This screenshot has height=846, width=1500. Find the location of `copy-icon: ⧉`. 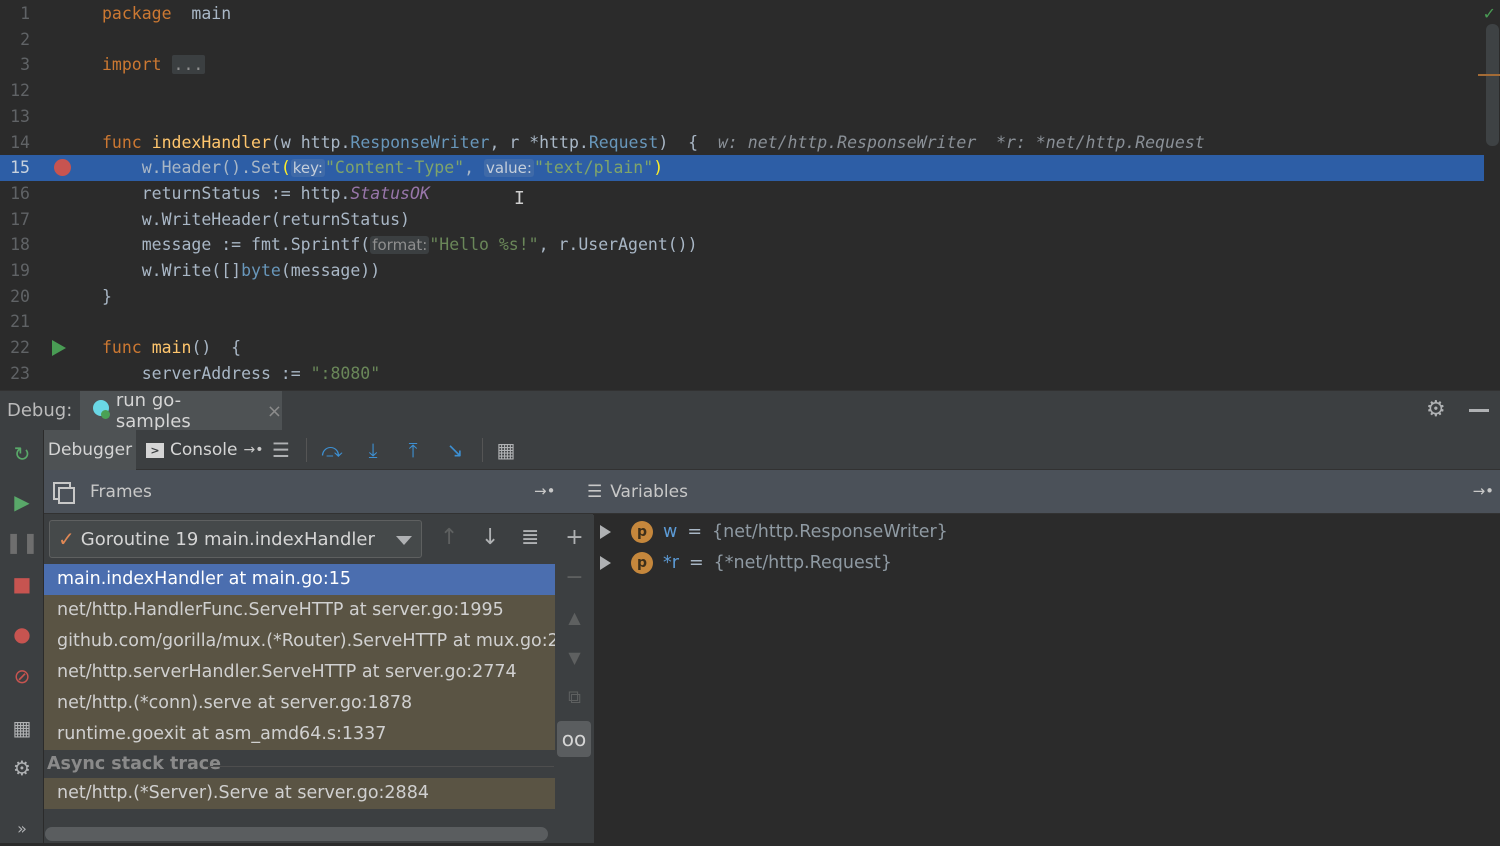

copy-icon: ⧉ is located at coordinates (574, 697).